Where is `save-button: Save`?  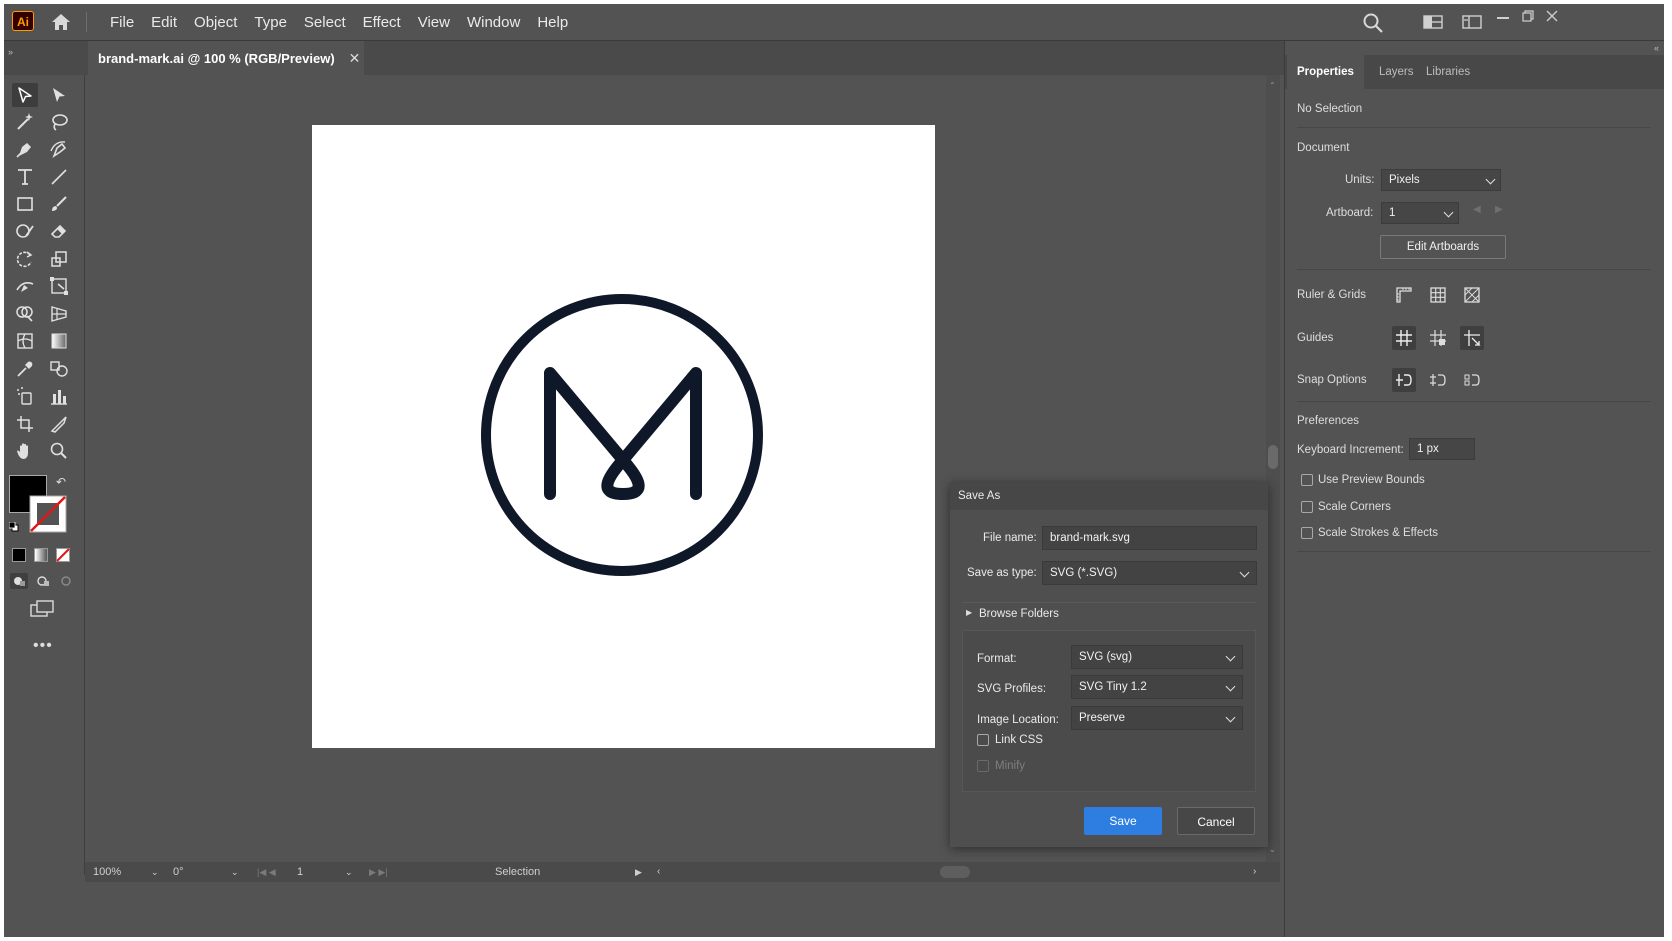
save-button: Save is located at coordinates (1123, 821).